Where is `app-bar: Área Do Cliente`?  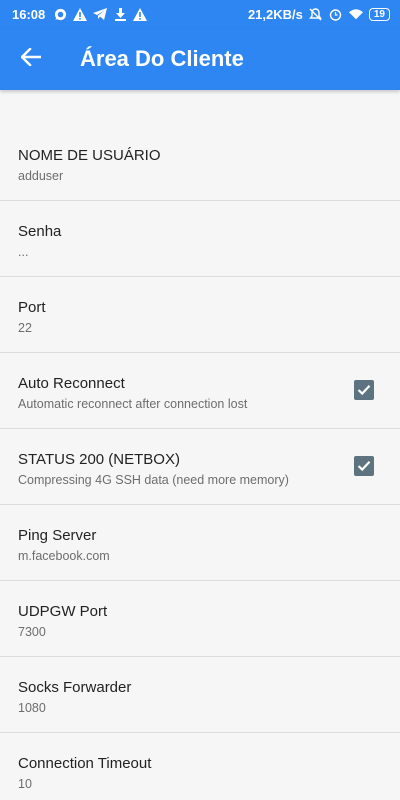 app-bar: Área Do Cliente is located at coordinates (200, 59).